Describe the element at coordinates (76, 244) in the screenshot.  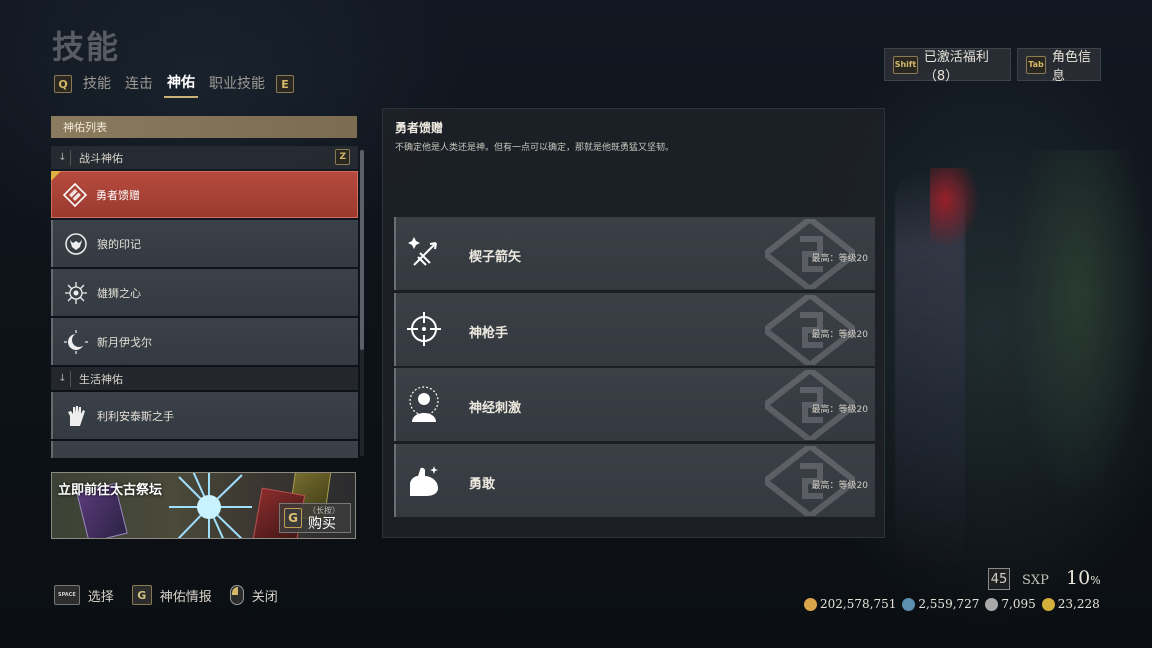
I see `wolf-mark-icon` at that location.